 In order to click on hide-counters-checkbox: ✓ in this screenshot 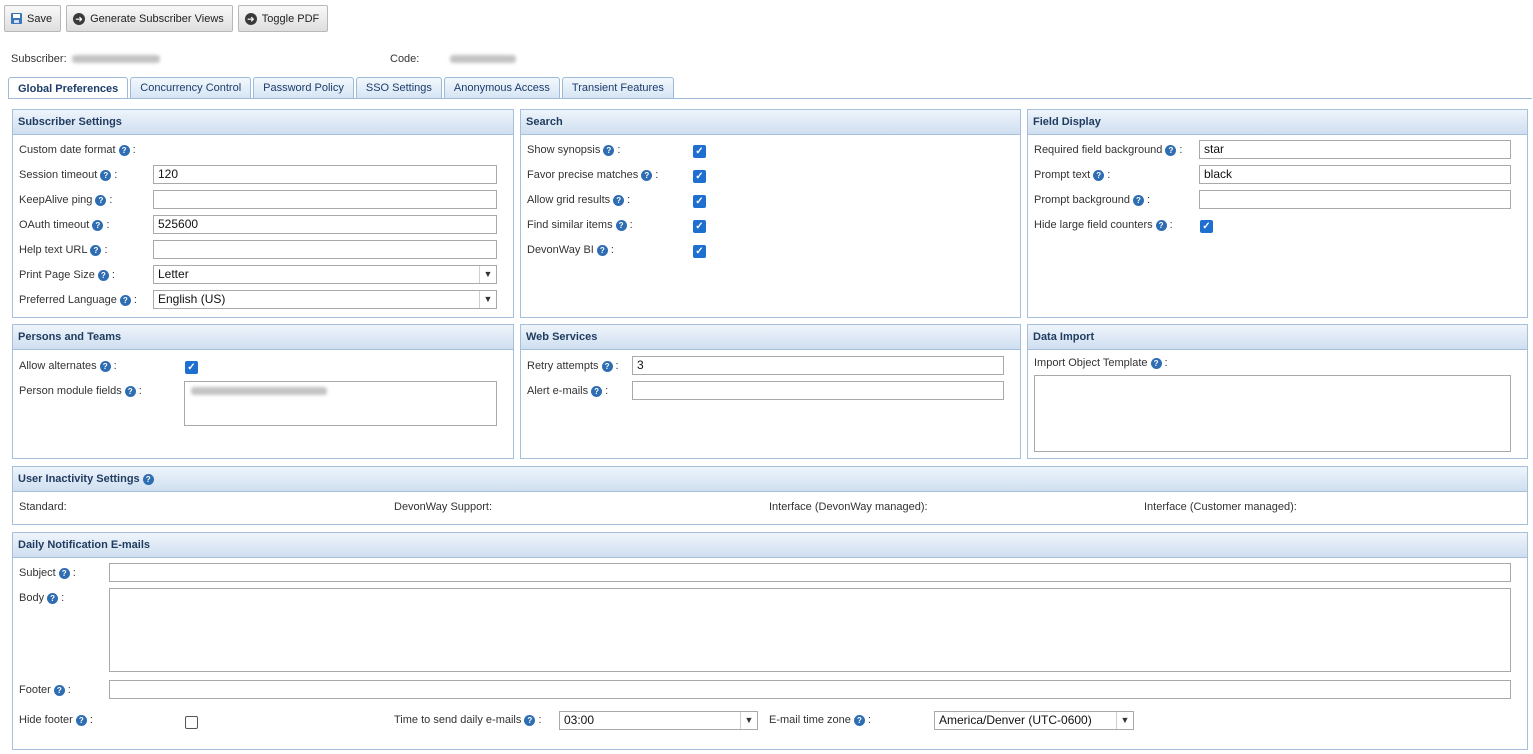, I will do `click(1206, 226)`.